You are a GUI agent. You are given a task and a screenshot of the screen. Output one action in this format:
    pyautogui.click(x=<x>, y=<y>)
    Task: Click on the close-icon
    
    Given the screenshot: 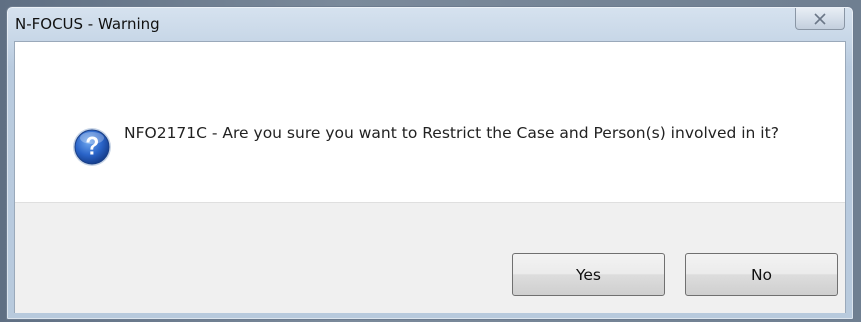 What is the action you would take?
    pyautogui.click(x=820, y=18)
    